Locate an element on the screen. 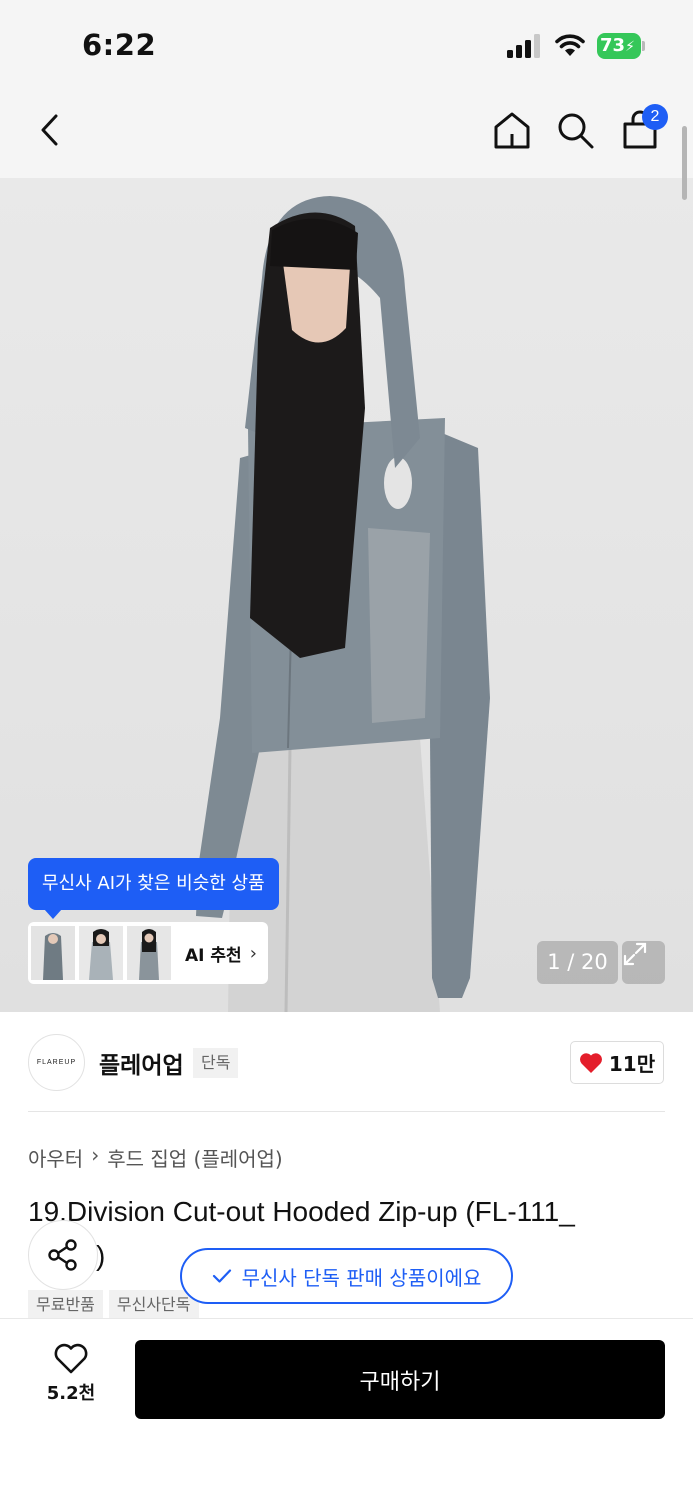 The height and width of the screenshot is (1500, 693). brand-like-button: 11만 is located at coordinates (617, 1062).